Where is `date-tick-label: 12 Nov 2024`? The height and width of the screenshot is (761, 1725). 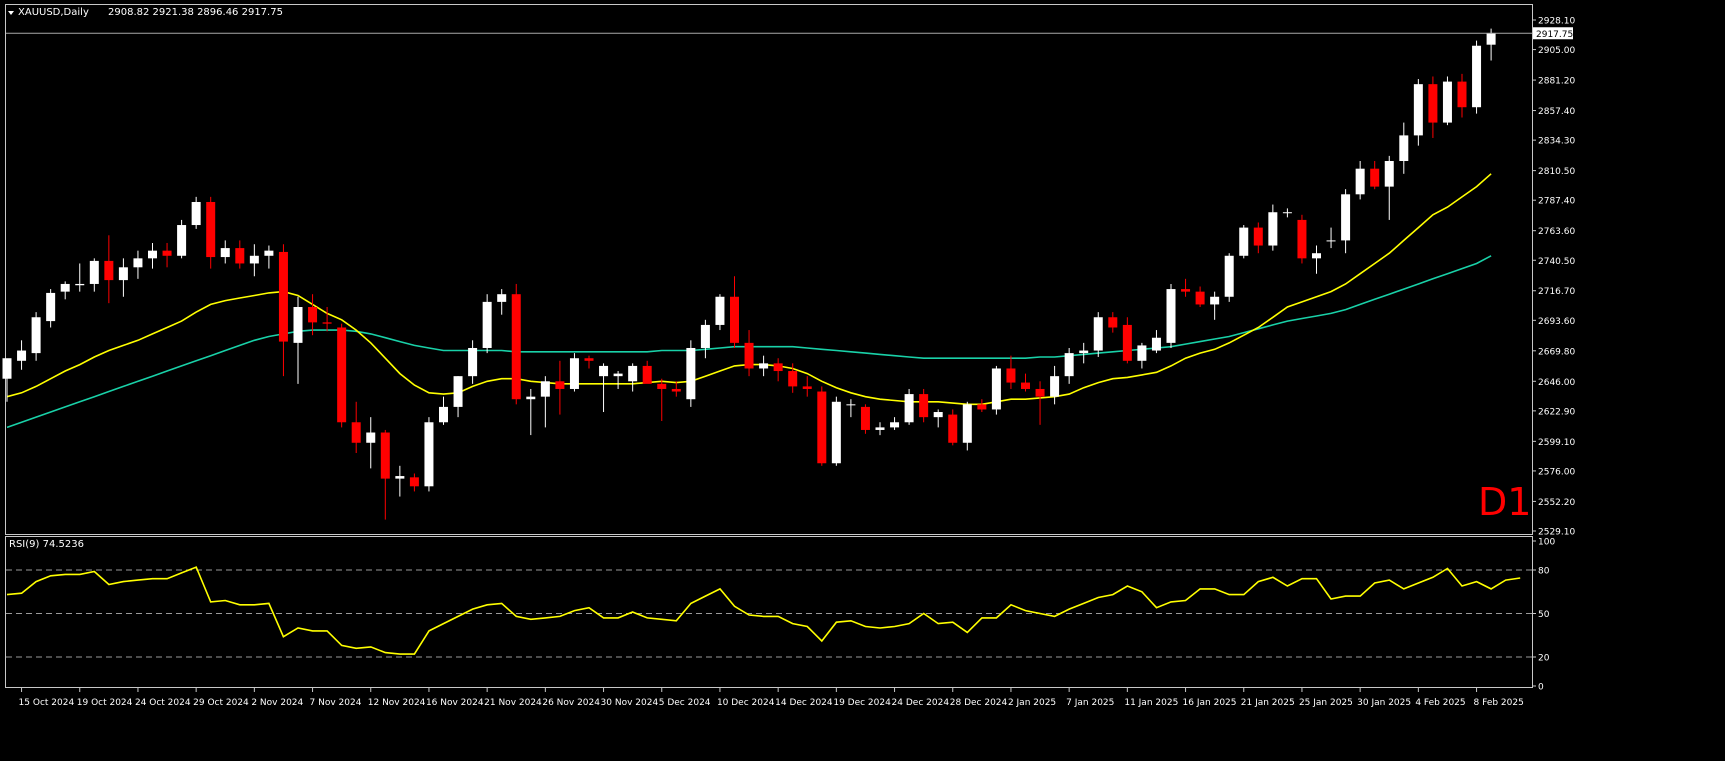 date-tick-label: 12 Nov 2024 is located at coordinates (397, 703).